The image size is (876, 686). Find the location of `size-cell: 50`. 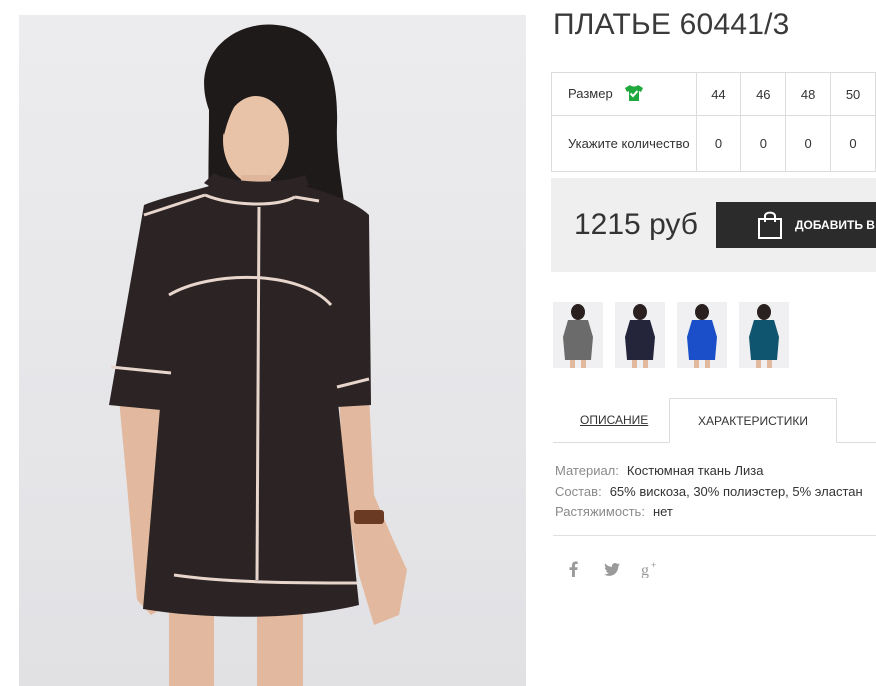

size-cell: 50 is located at coordinates (853, 94).